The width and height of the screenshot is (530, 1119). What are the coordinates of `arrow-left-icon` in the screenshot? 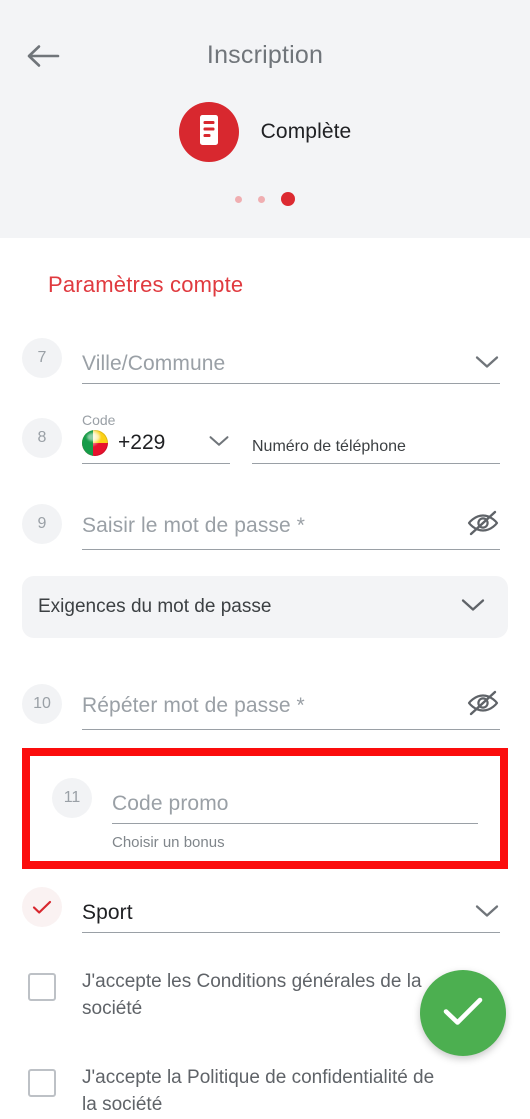 It's located at (43, 56).